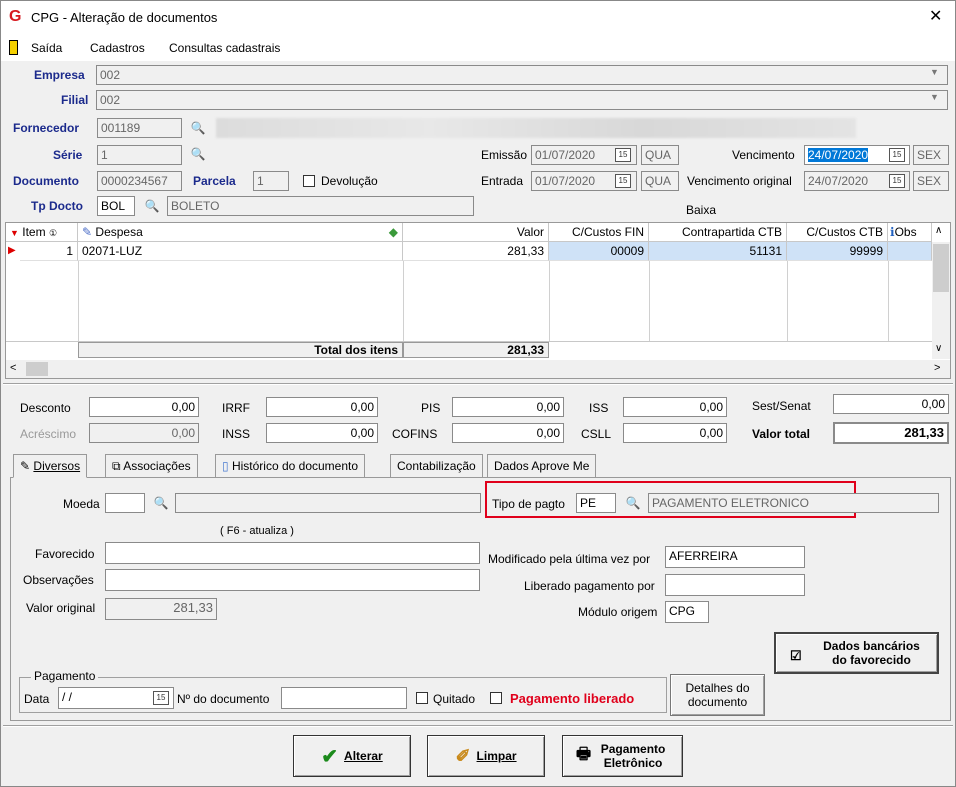 The image size is (956, 787). What do you see at coordinates (309, 181) in the screenshot?
I see `devolucao-checkbox` at bounding box center [309, 181].